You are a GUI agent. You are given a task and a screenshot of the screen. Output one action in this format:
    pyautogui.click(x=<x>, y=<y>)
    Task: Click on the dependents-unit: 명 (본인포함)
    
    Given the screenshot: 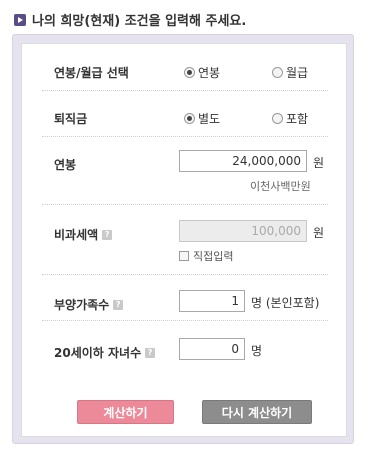 What is the action you would take?
    pyautogui.click(x=285, y=303)
    